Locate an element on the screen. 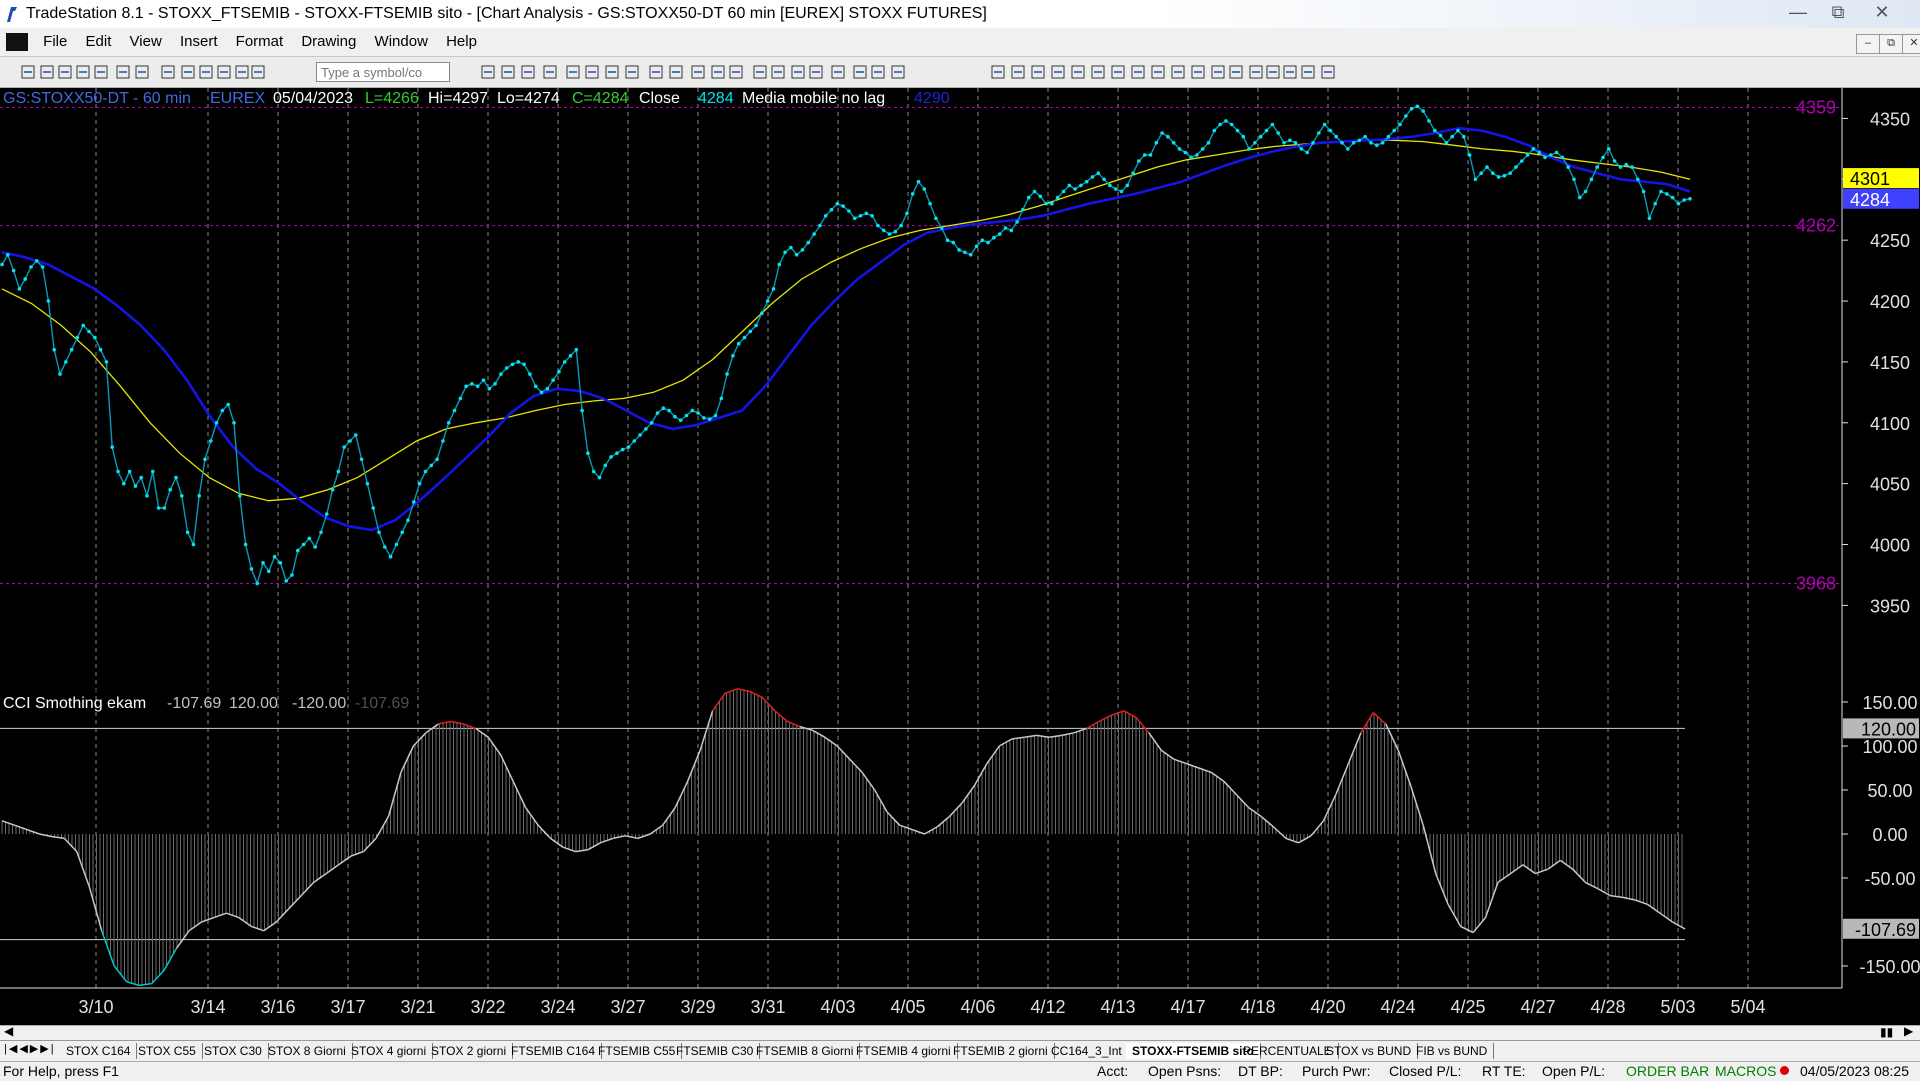  x-tick-label: 4/28 is located at coordinates (1607, 1007).